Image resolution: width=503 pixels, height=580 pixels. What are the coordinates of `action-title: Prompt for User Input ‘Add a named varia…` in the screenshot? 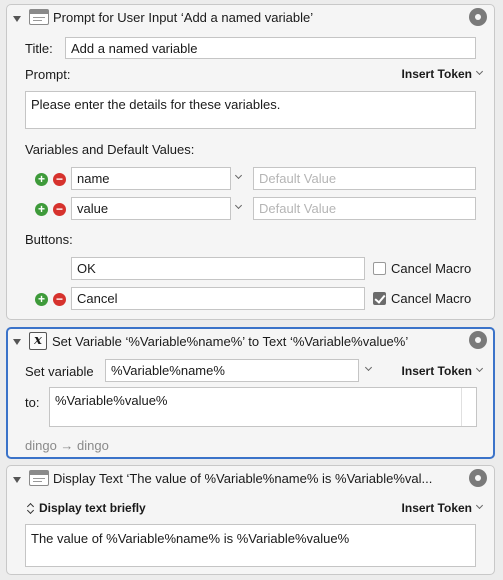 It's located at (183, 17).